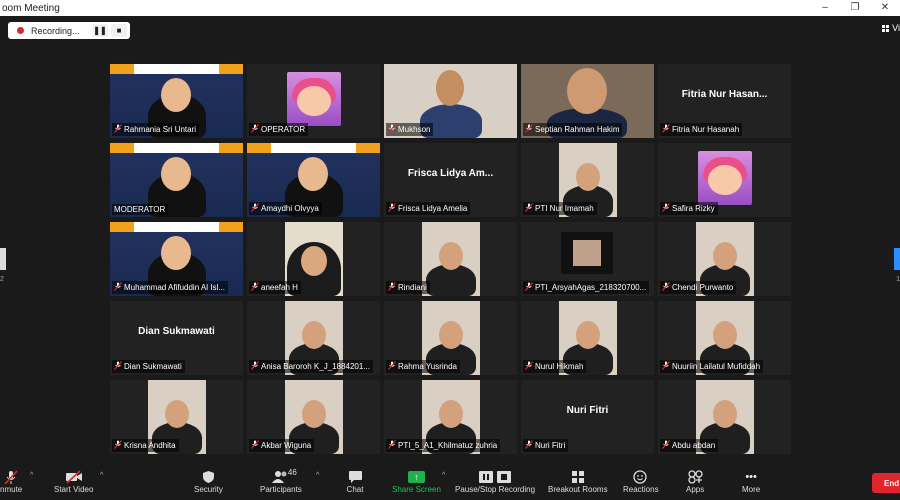 The image size is (900, 500). Describe the element at coordinates (281, 481) in the screenshot. I see `participants-button: 46 Participants` at that location.